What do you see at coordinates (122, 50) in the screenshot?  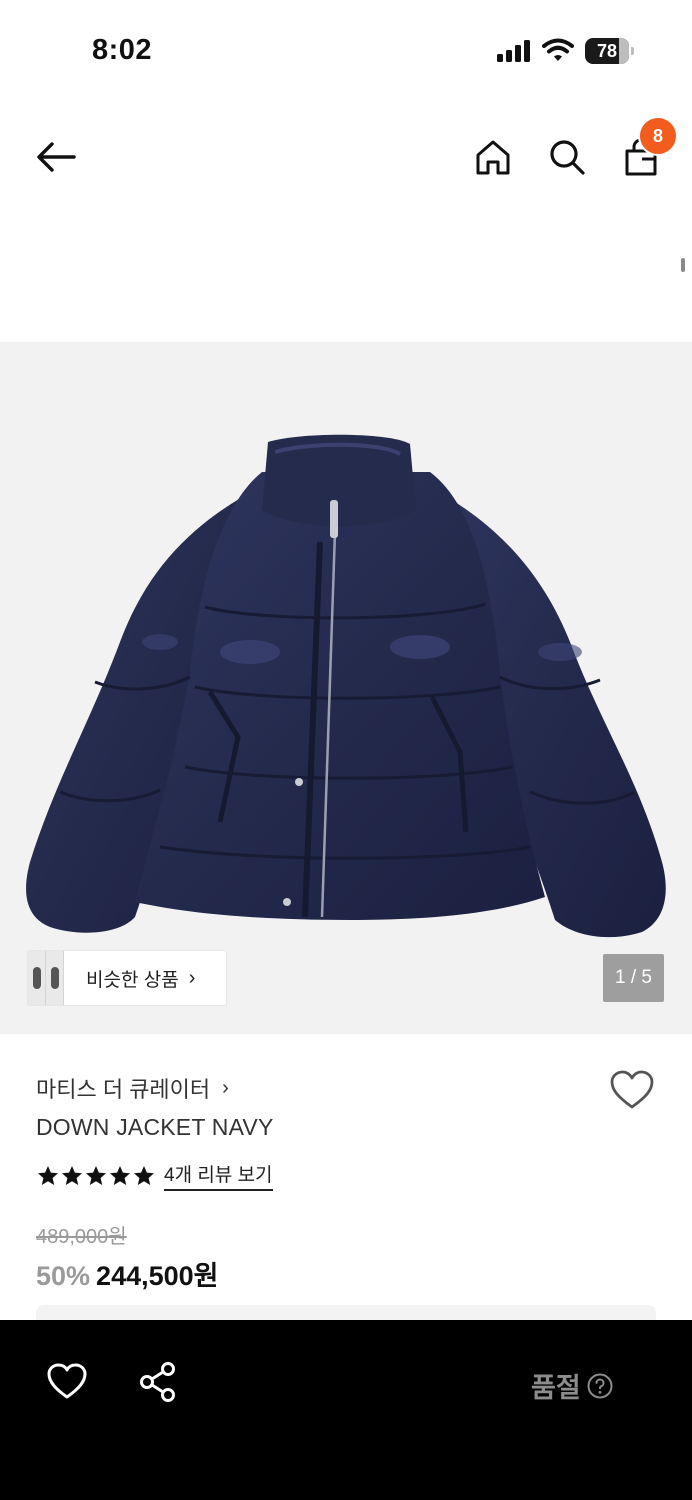 I see `status-time: 8:02` at bounding box center [122, 50].